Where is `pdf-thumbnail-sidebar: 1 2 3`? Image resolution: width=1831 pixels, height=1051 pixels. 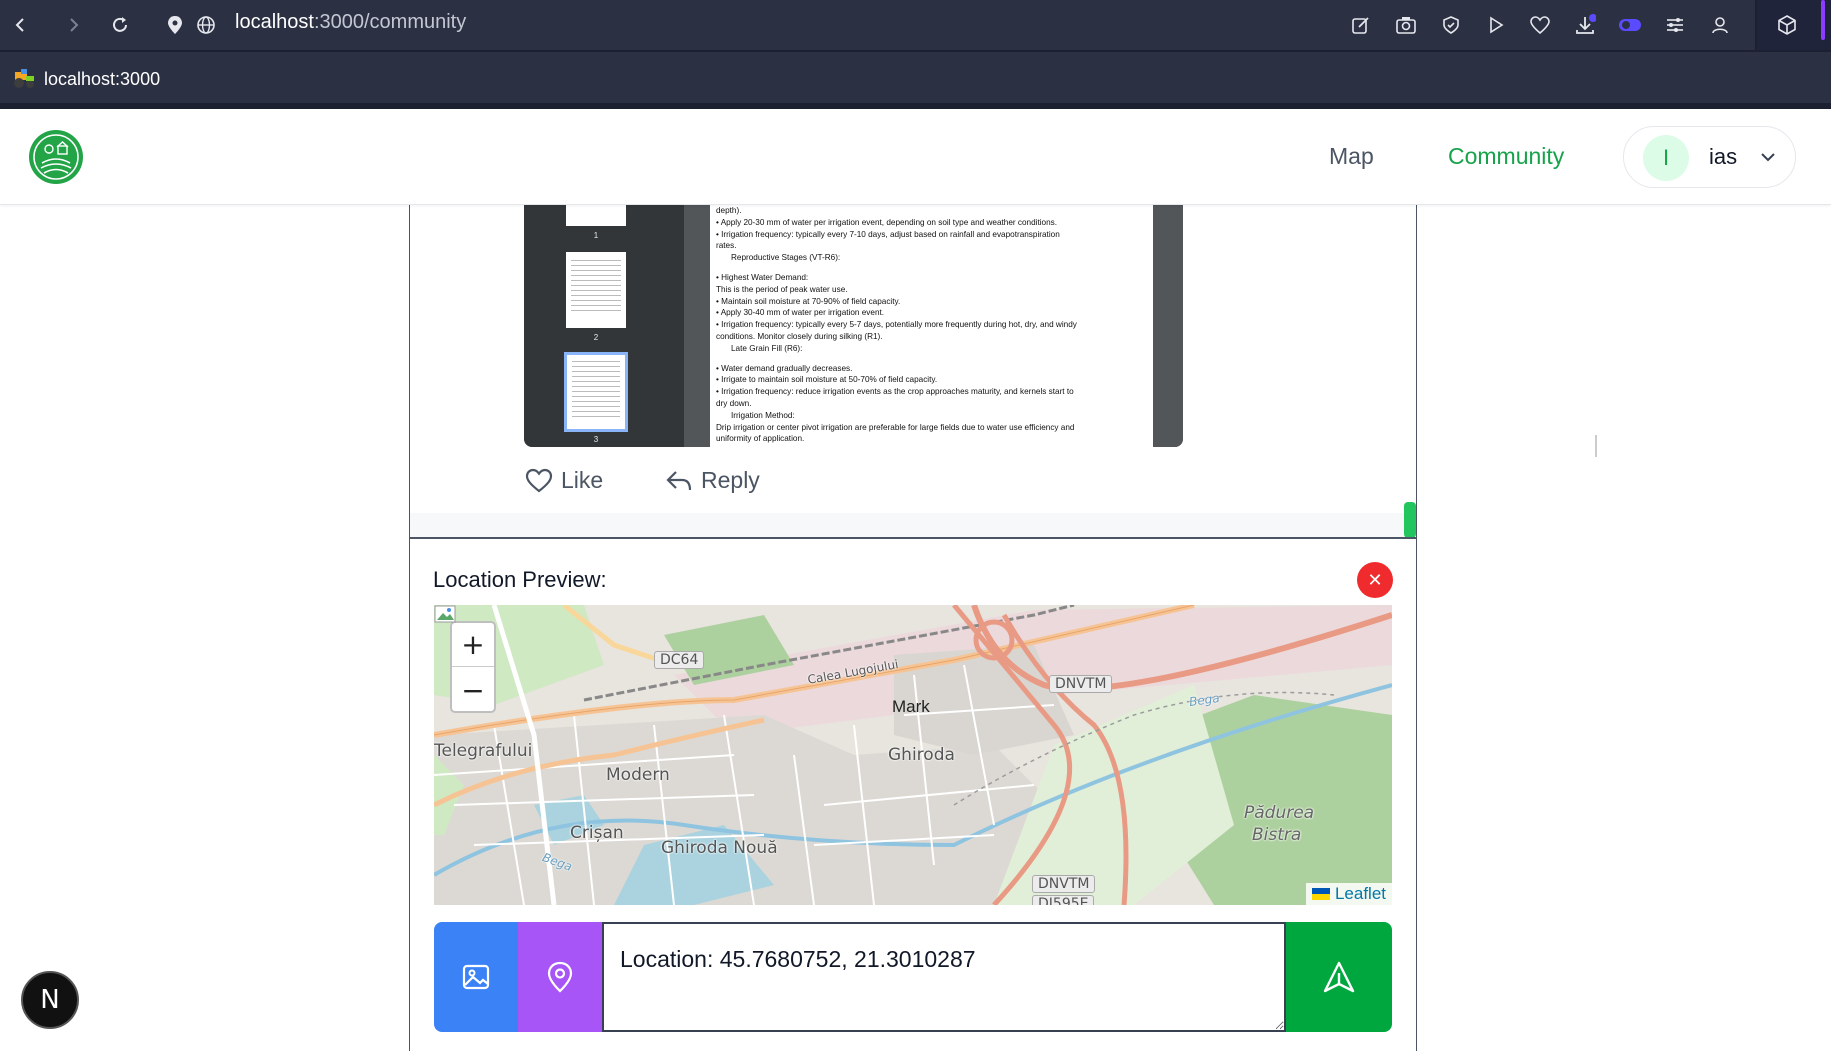
pdf-thumbnail-sidebar: 1 2 3 is located at coordinates (600, 326).